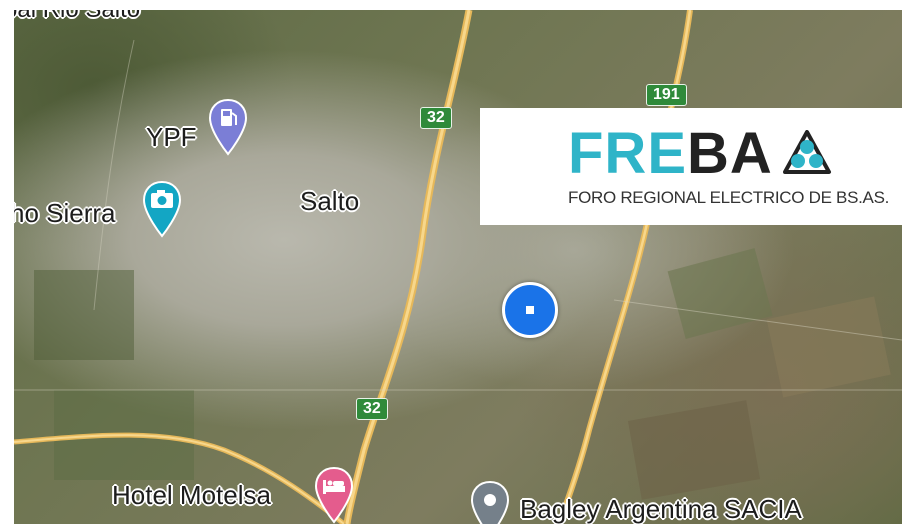 This screenshot has width=902, height=524. I want to click on logo-subtitle: FORO REGIONAL ELECTRICO DE BS.AS., so click(729, 197).